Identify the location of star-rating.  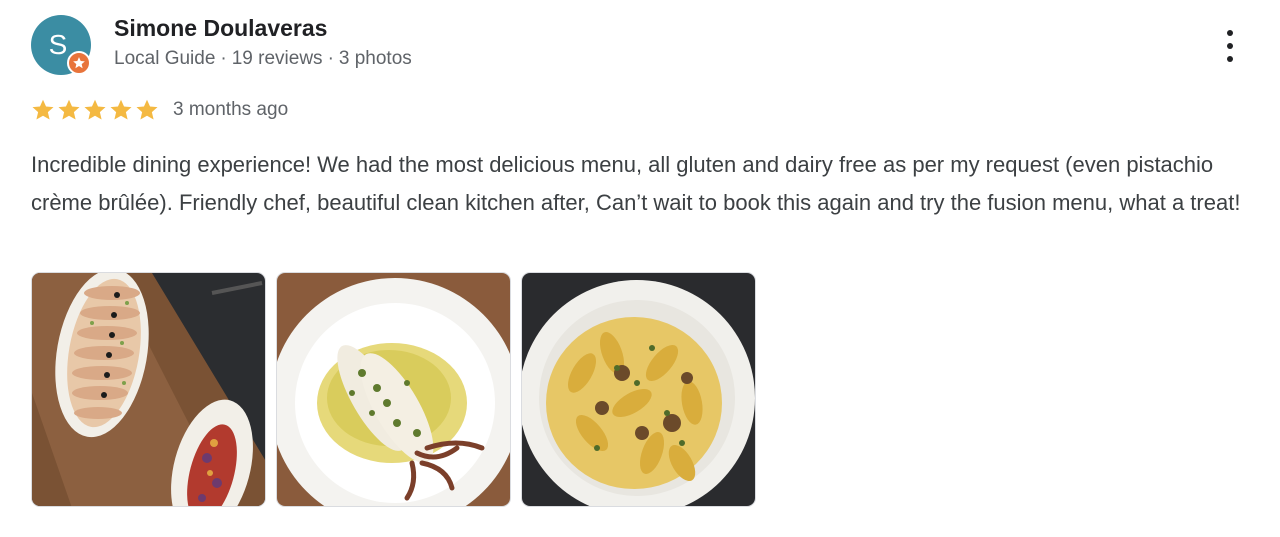
(95, 110).